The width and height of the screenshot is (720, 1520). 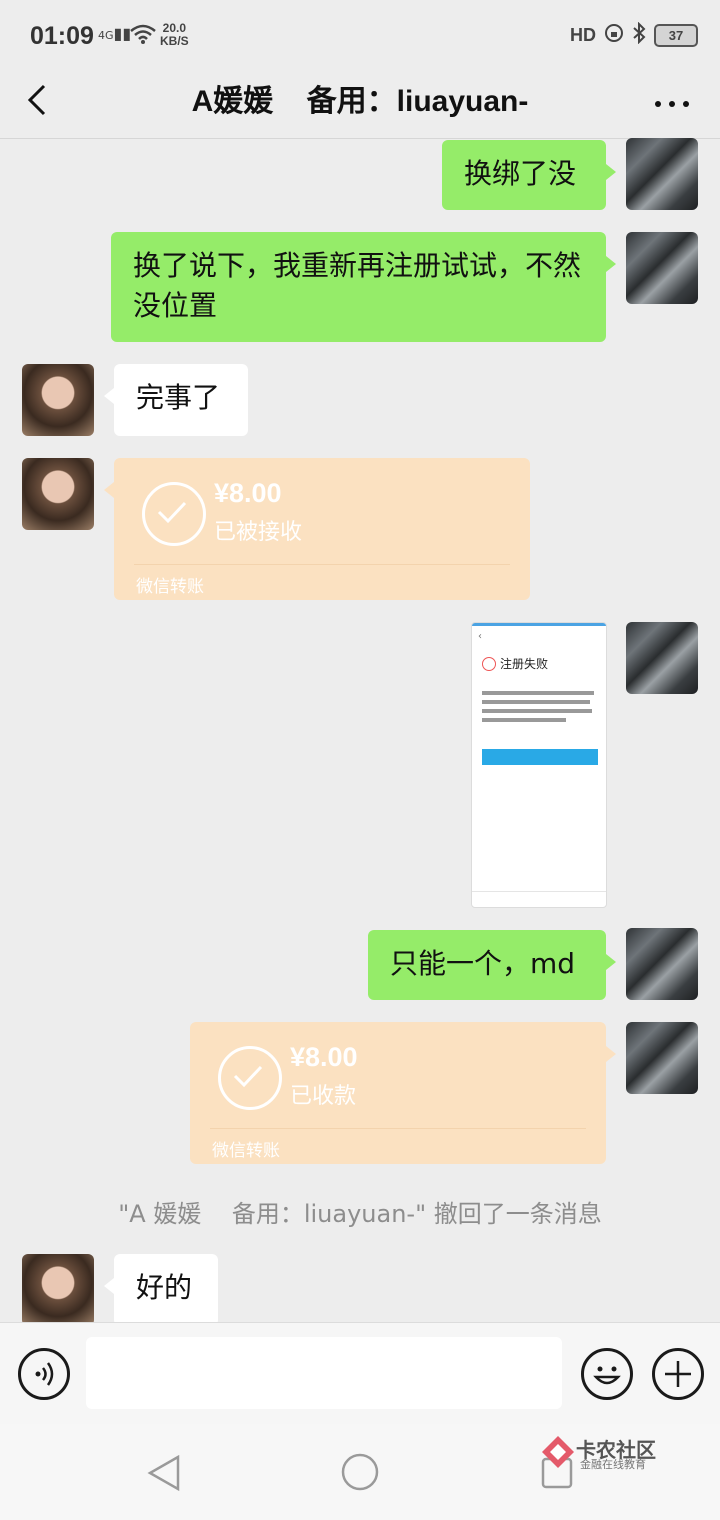 What do you see at coordinates (539, 624) in the screenshot?
I see `image-topbar` at bounding box center [539, 624].